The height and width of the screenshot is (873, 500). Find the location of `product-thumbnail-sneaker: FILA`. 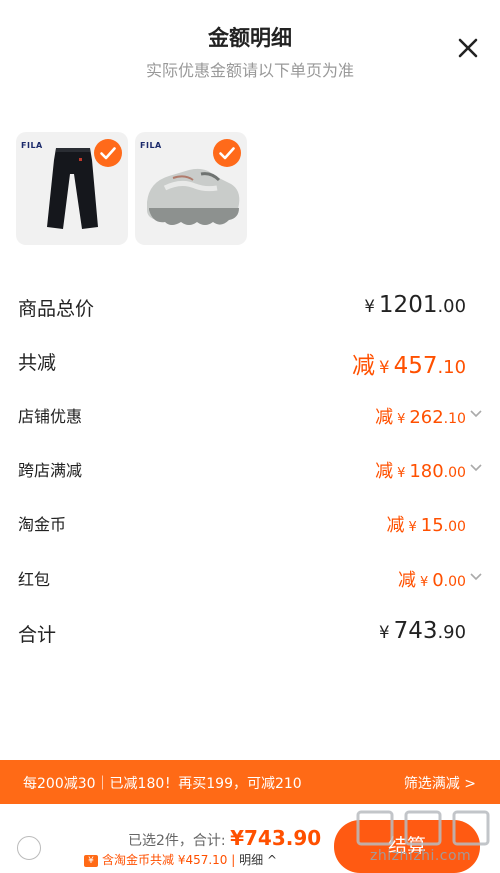

product-thumbnail-sneaker: FILA is located at coordinates (191, 188).